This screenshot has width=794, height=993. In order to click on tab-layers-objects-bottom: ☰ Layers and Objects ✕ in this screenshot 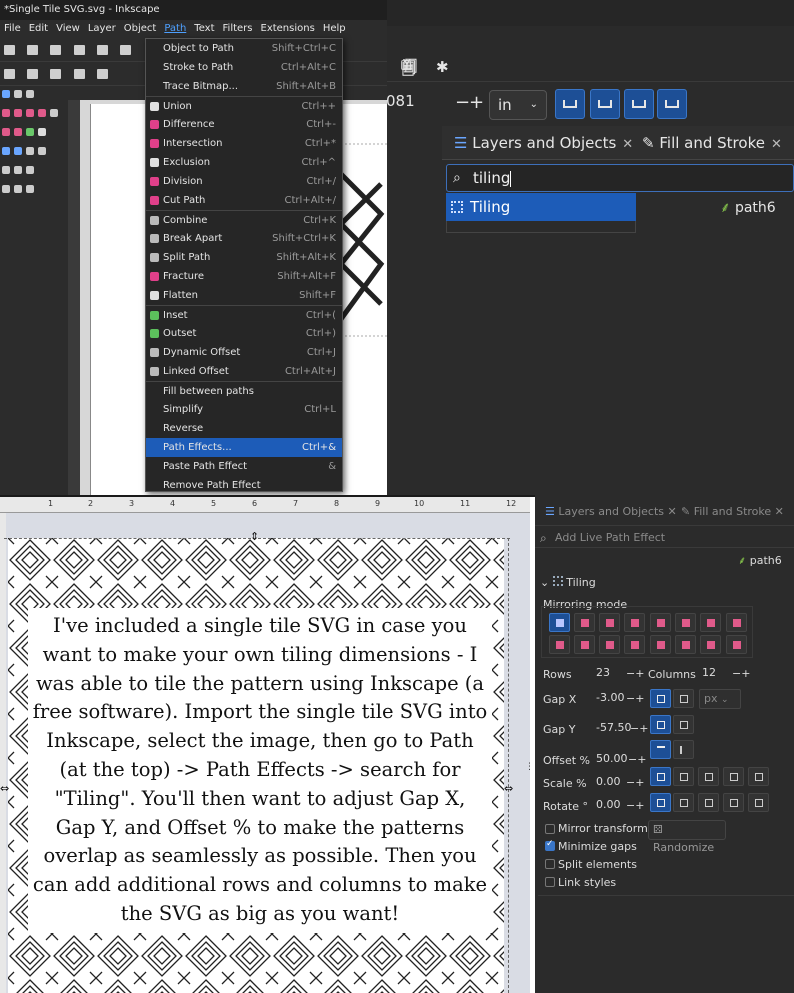, I will do `click(611, 511)`.